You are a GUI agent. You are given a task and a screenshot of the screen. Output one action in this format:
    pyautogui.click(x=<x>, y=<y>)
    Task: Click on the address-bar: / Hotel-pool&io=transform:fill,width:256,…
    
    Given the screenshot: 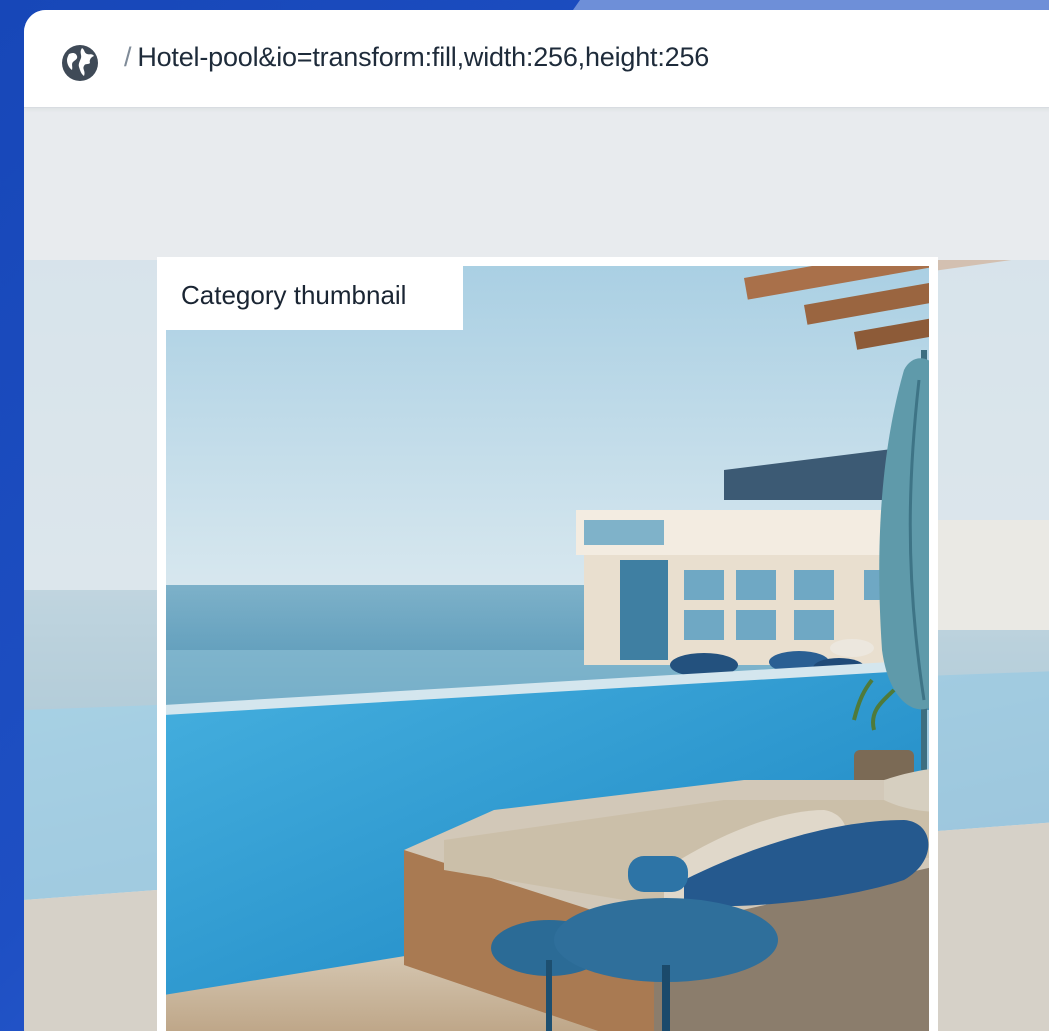 What is the action you would take?
    pyautogui.click(x=536, y=59)
    